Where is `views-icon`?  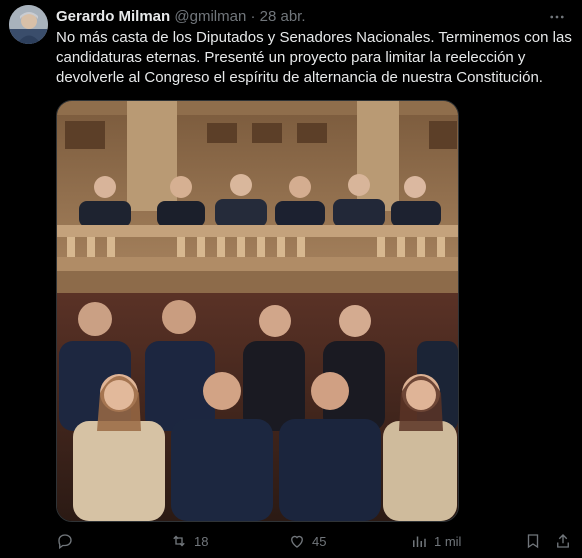 views-icon is located at coordinates (419, 541).